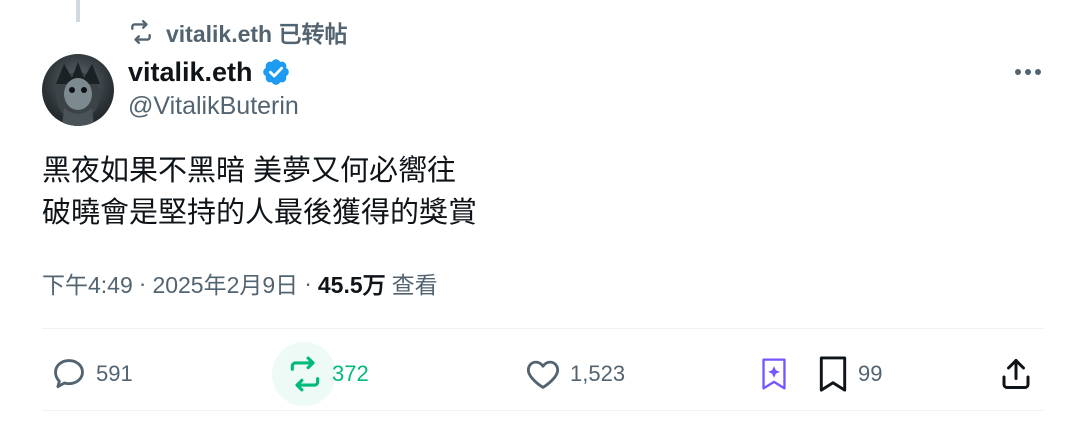 Image resolution: width=1080 pixels, height=424 pixels. What do you see at coordinates (276, 72) in the screenshot?
I see `verified-badge-icon` at bounding box center [276, 72].